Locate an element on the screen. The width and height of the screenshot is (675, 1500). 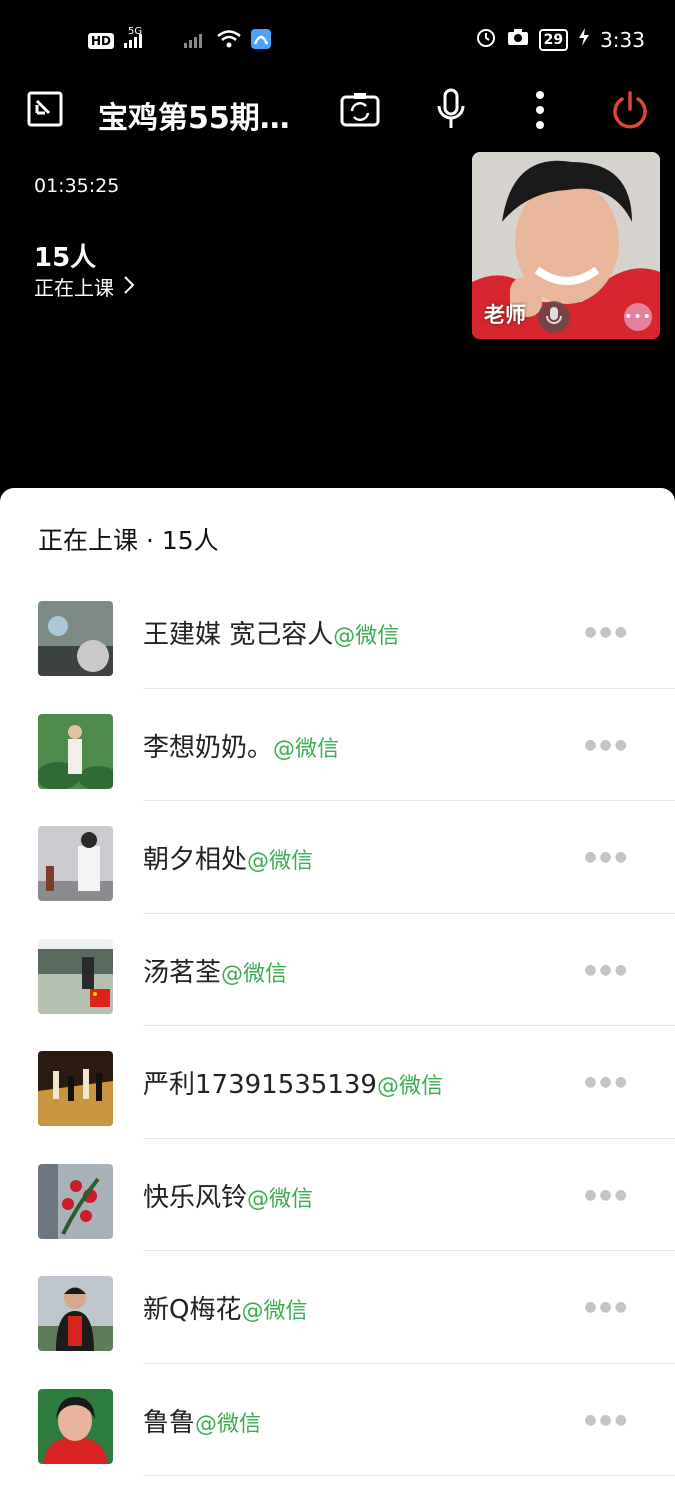
teacher-more-icon: ••• is located at coordinates (638, 317).